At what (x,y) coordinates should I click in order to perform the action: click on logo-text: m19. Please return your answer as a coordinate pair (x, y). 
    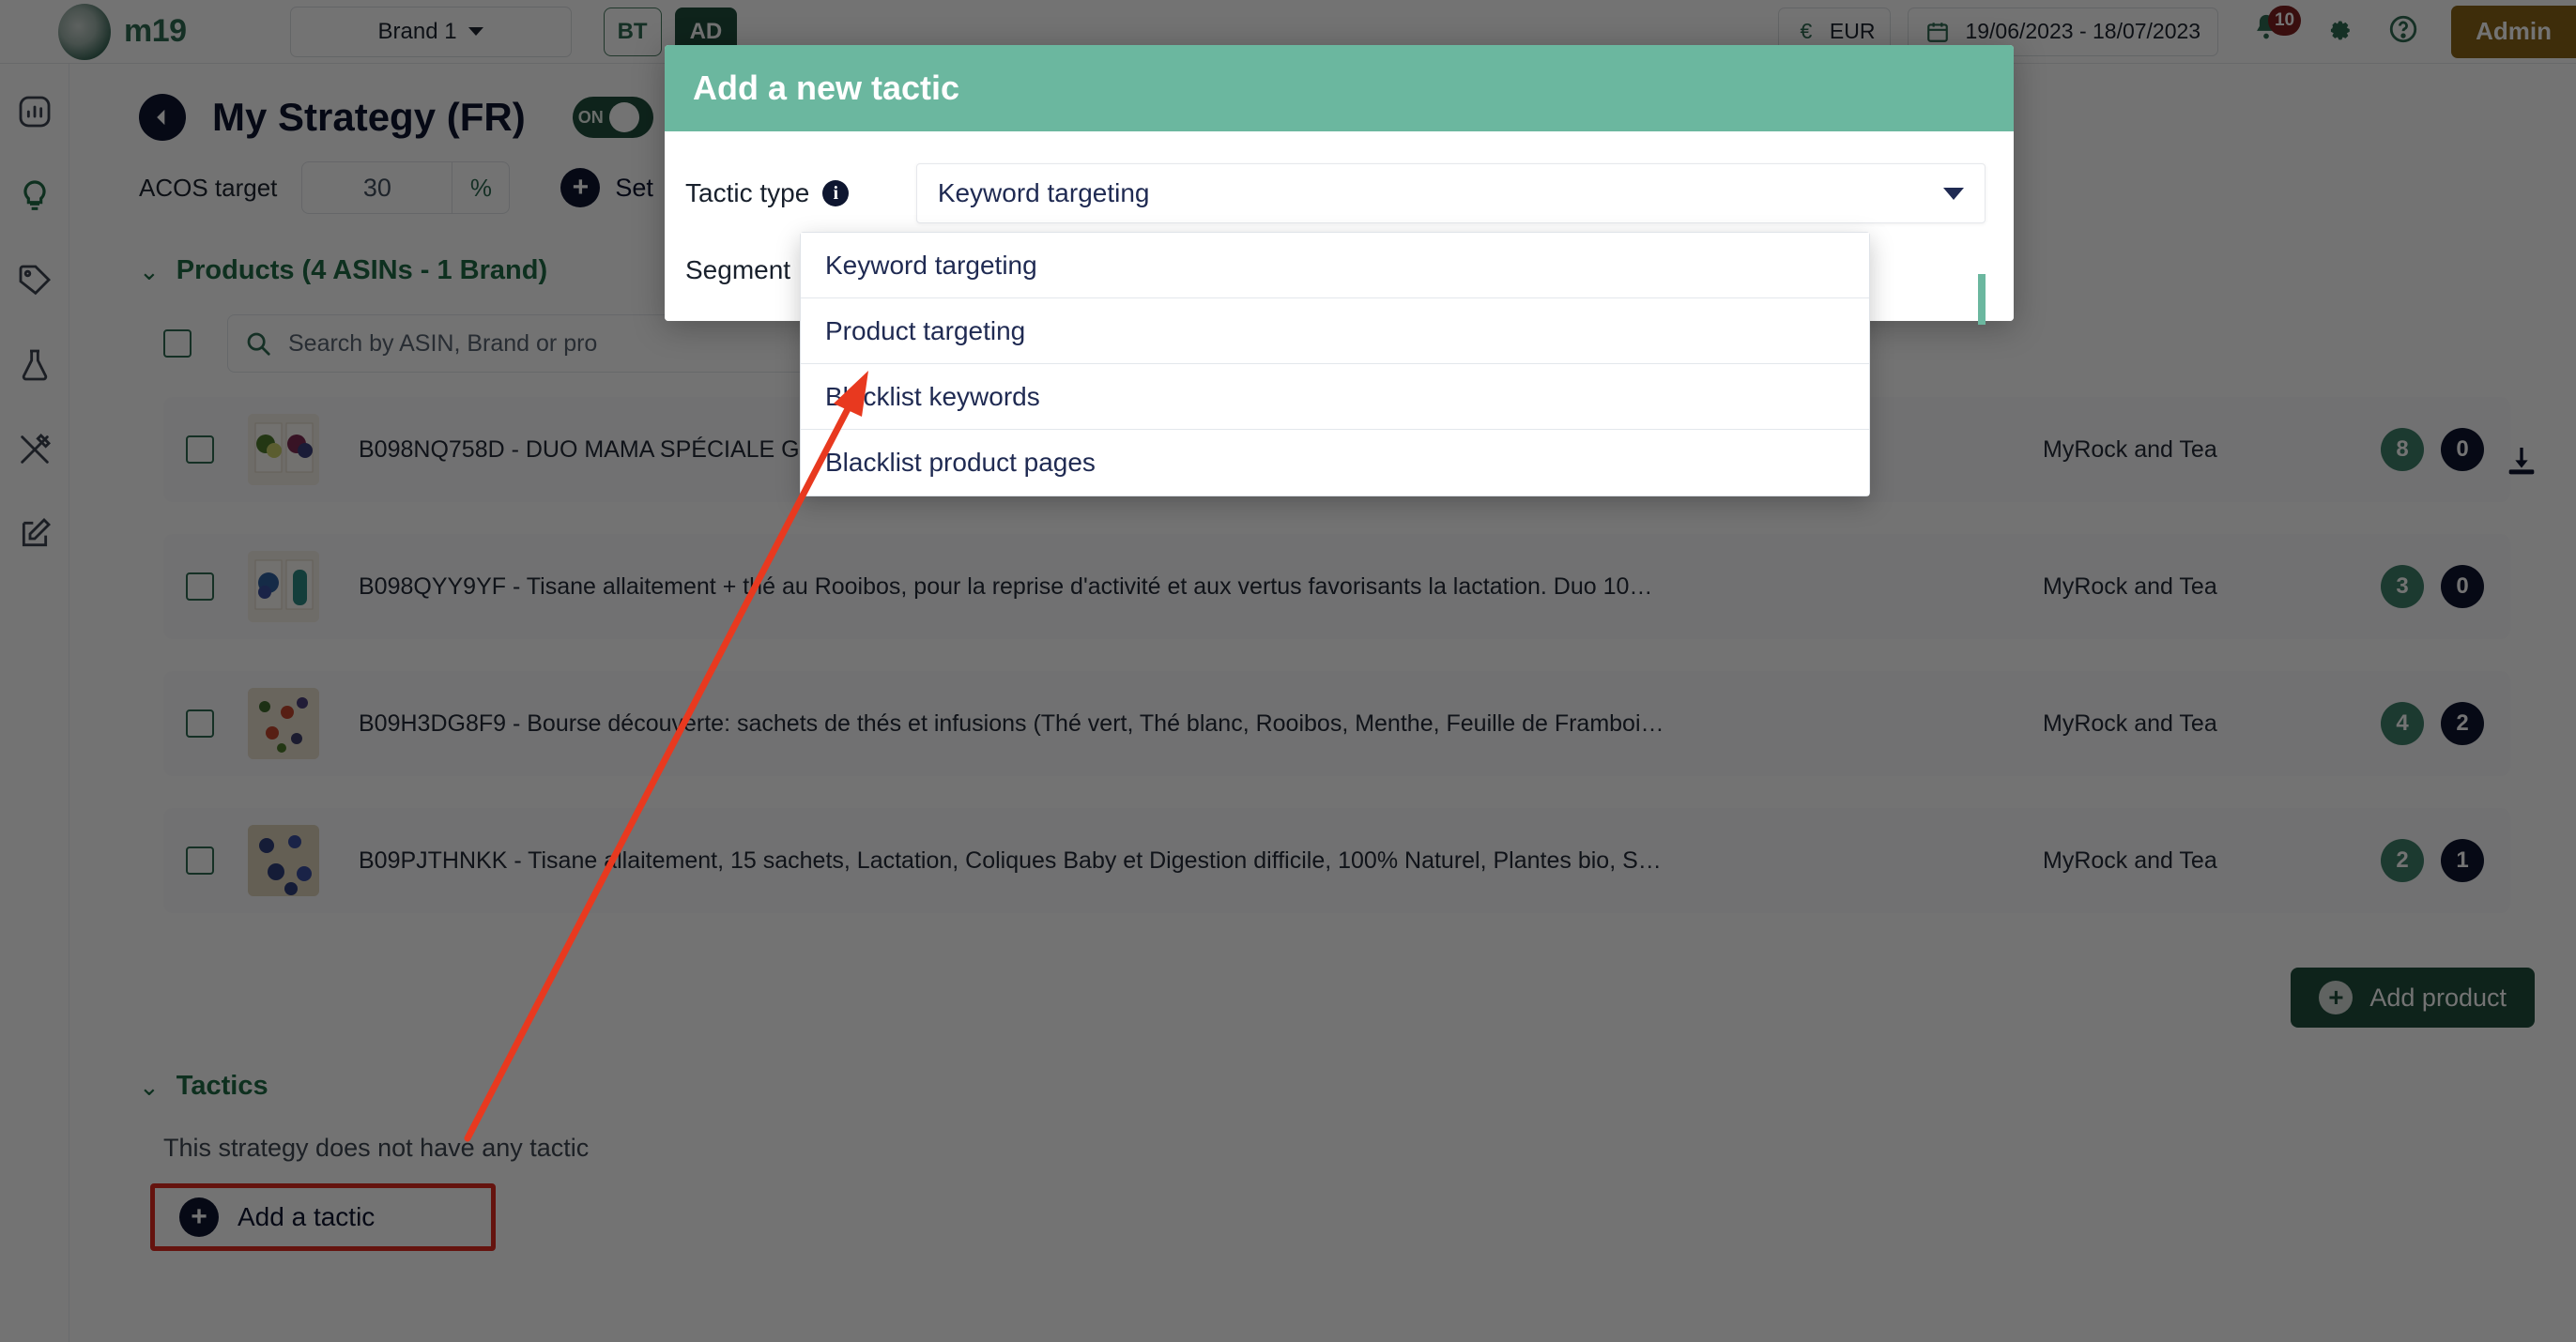
    Looking at the image, I should click on (155, 31).